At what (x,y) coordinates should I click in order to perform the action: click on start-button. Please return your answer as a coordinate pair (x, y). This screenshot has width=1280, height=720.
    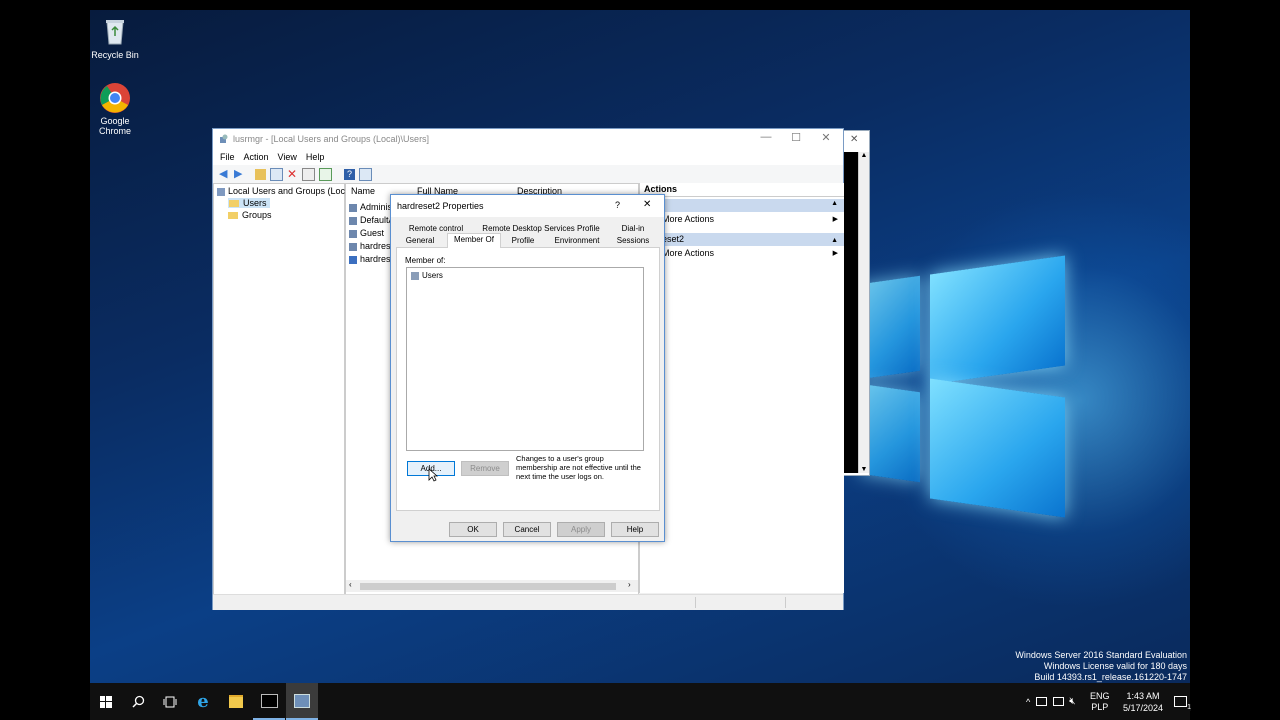
    Looking at the image, I should click on (106, 701).